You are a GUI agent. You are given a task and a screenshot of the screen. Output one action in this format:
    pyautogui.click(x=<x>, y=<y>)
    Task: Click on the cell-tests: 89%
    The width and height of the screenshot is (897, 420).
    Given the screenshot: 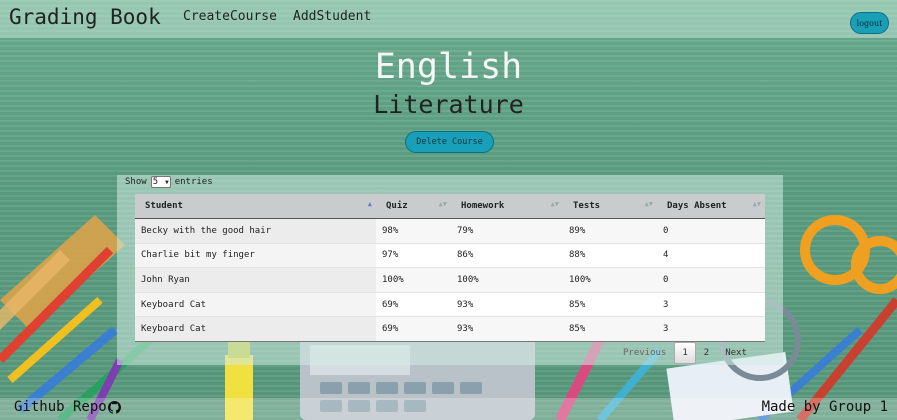 What is the action you would take?
    pyautogui.click(x=610, y=231)
    